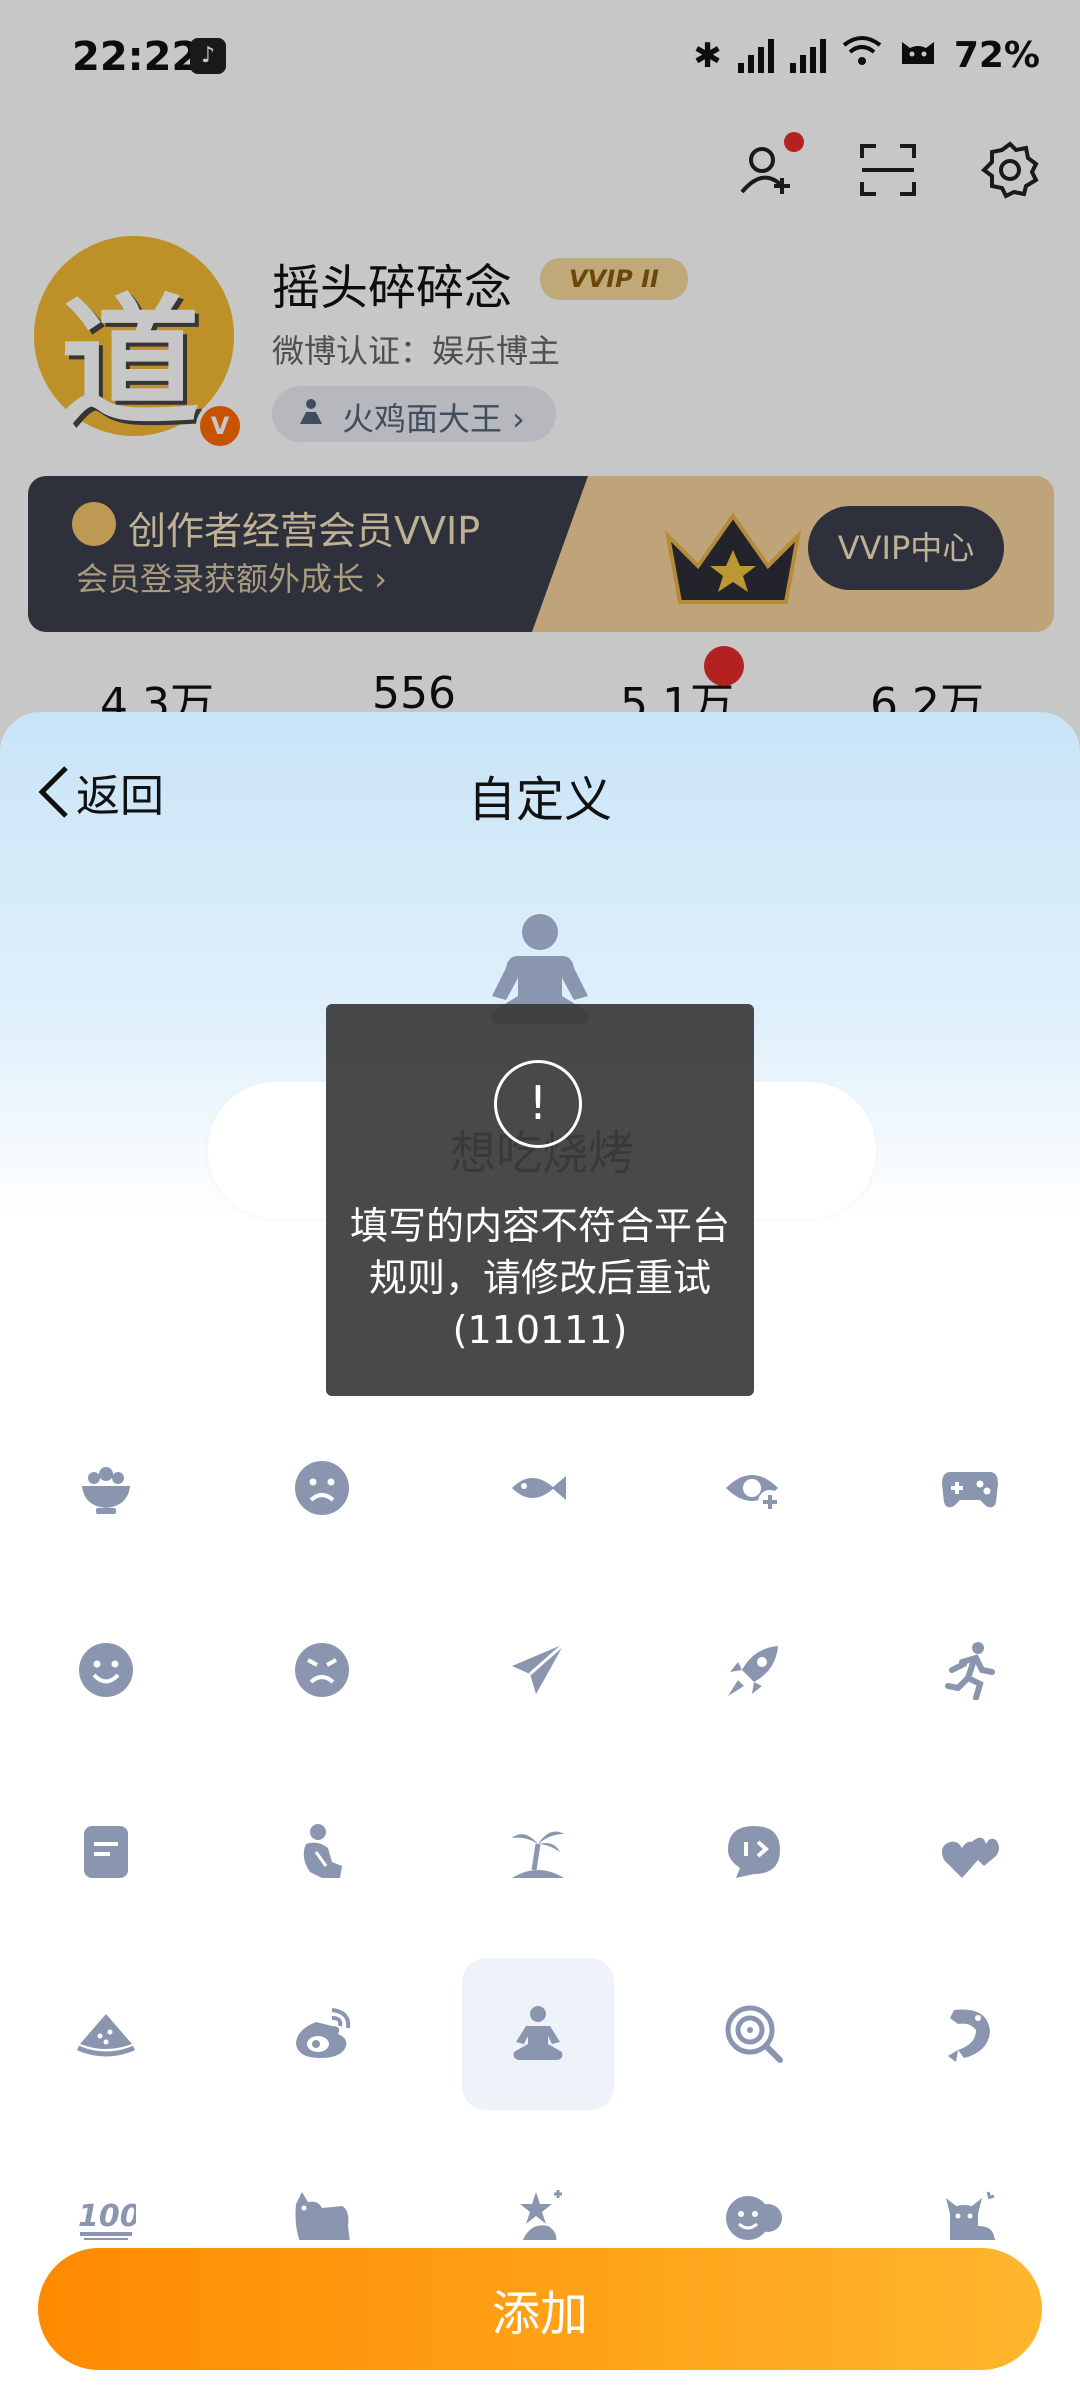 This screenshot has height=2400, width=1080. I want to click on gamepad-icon, so click(970, 1490).